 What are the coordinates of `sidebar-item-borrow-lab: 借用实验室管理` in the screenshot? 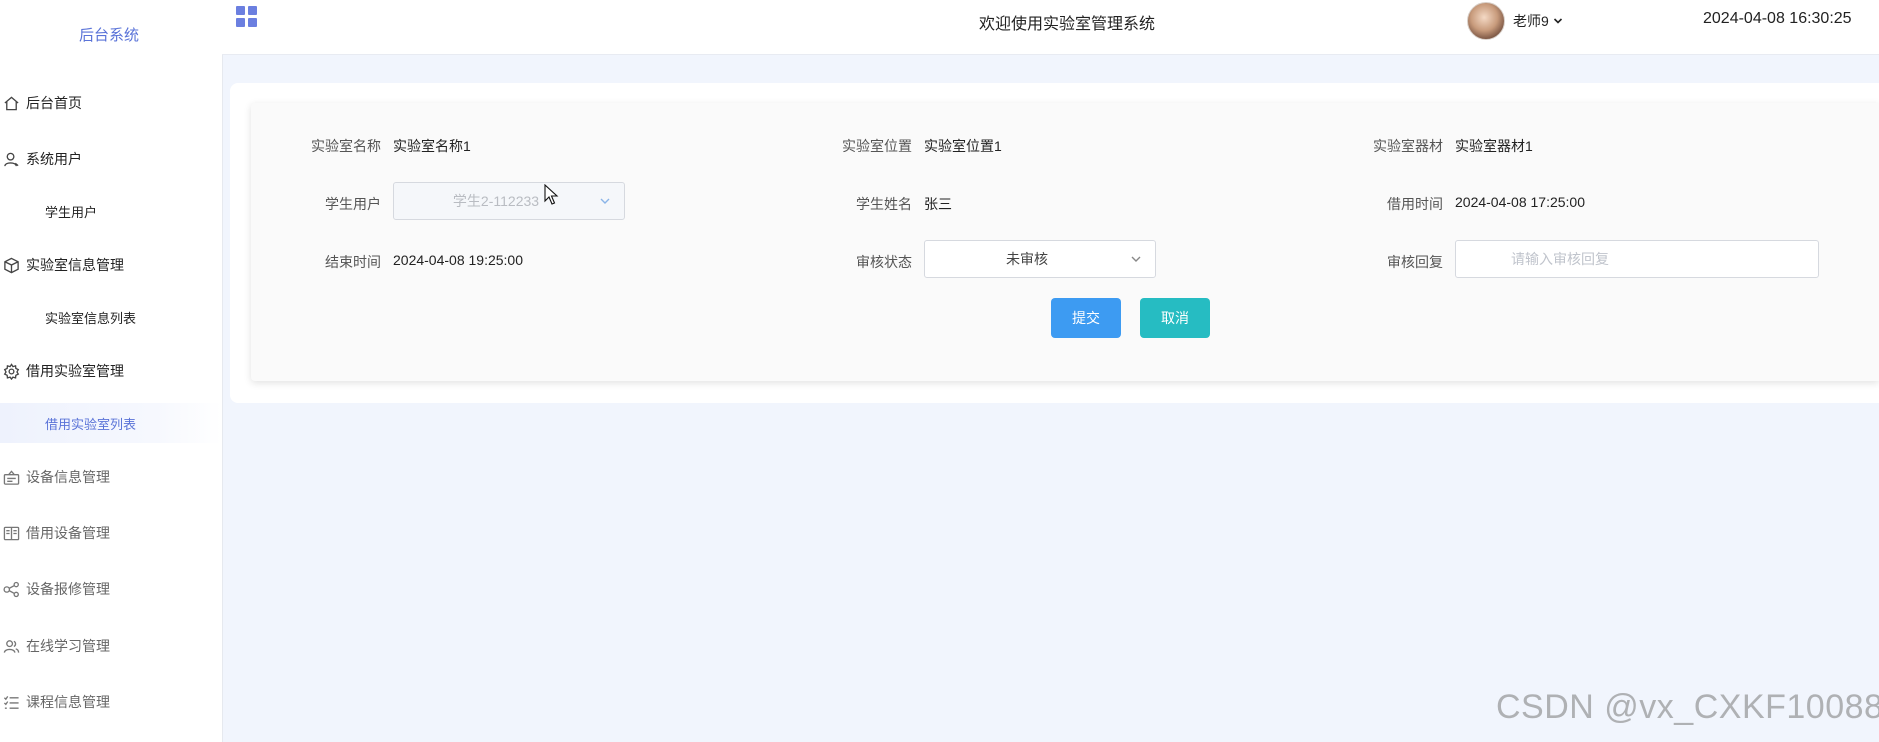 It's located at (111, 371).